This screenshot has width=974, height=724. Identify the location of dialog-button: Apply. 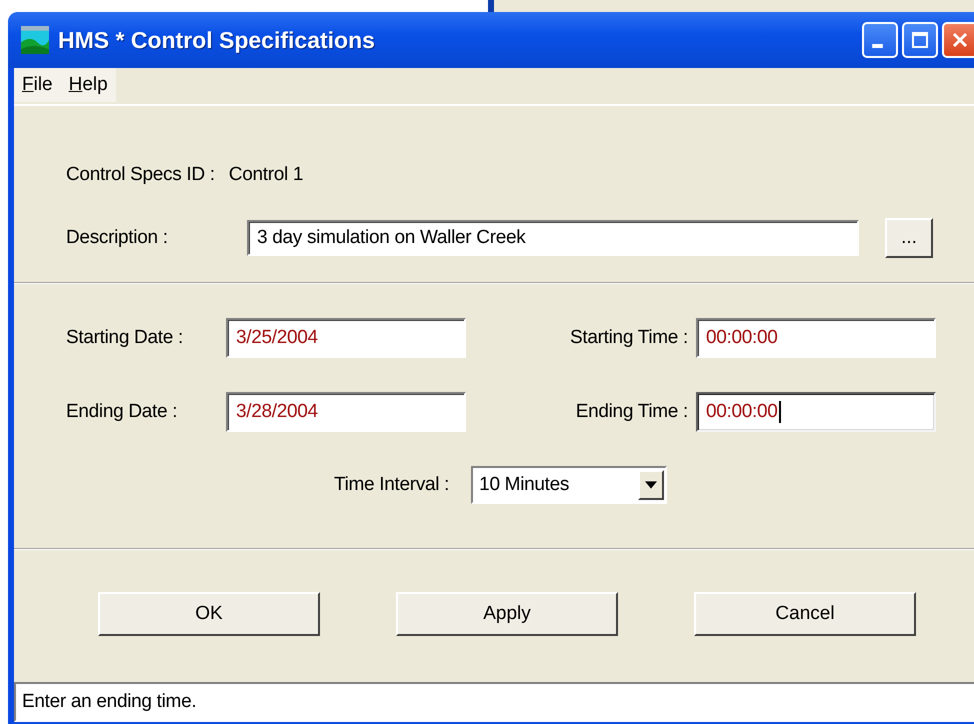
(507, 614).